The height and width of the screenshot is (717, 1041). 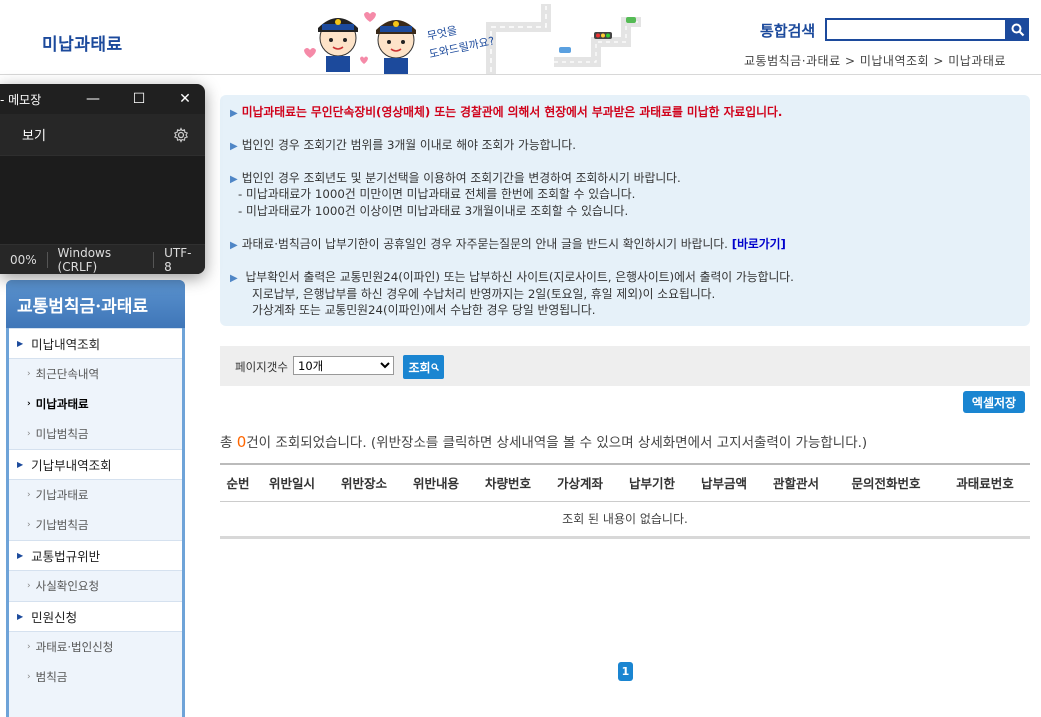 I want to click on column-header: 순번, so click(x=238, y=483).